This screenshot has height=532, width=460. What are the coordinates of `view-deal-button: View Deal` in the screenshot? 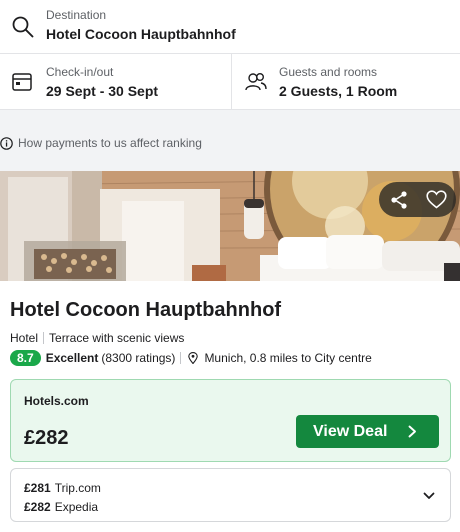 It's located at (367, 431).